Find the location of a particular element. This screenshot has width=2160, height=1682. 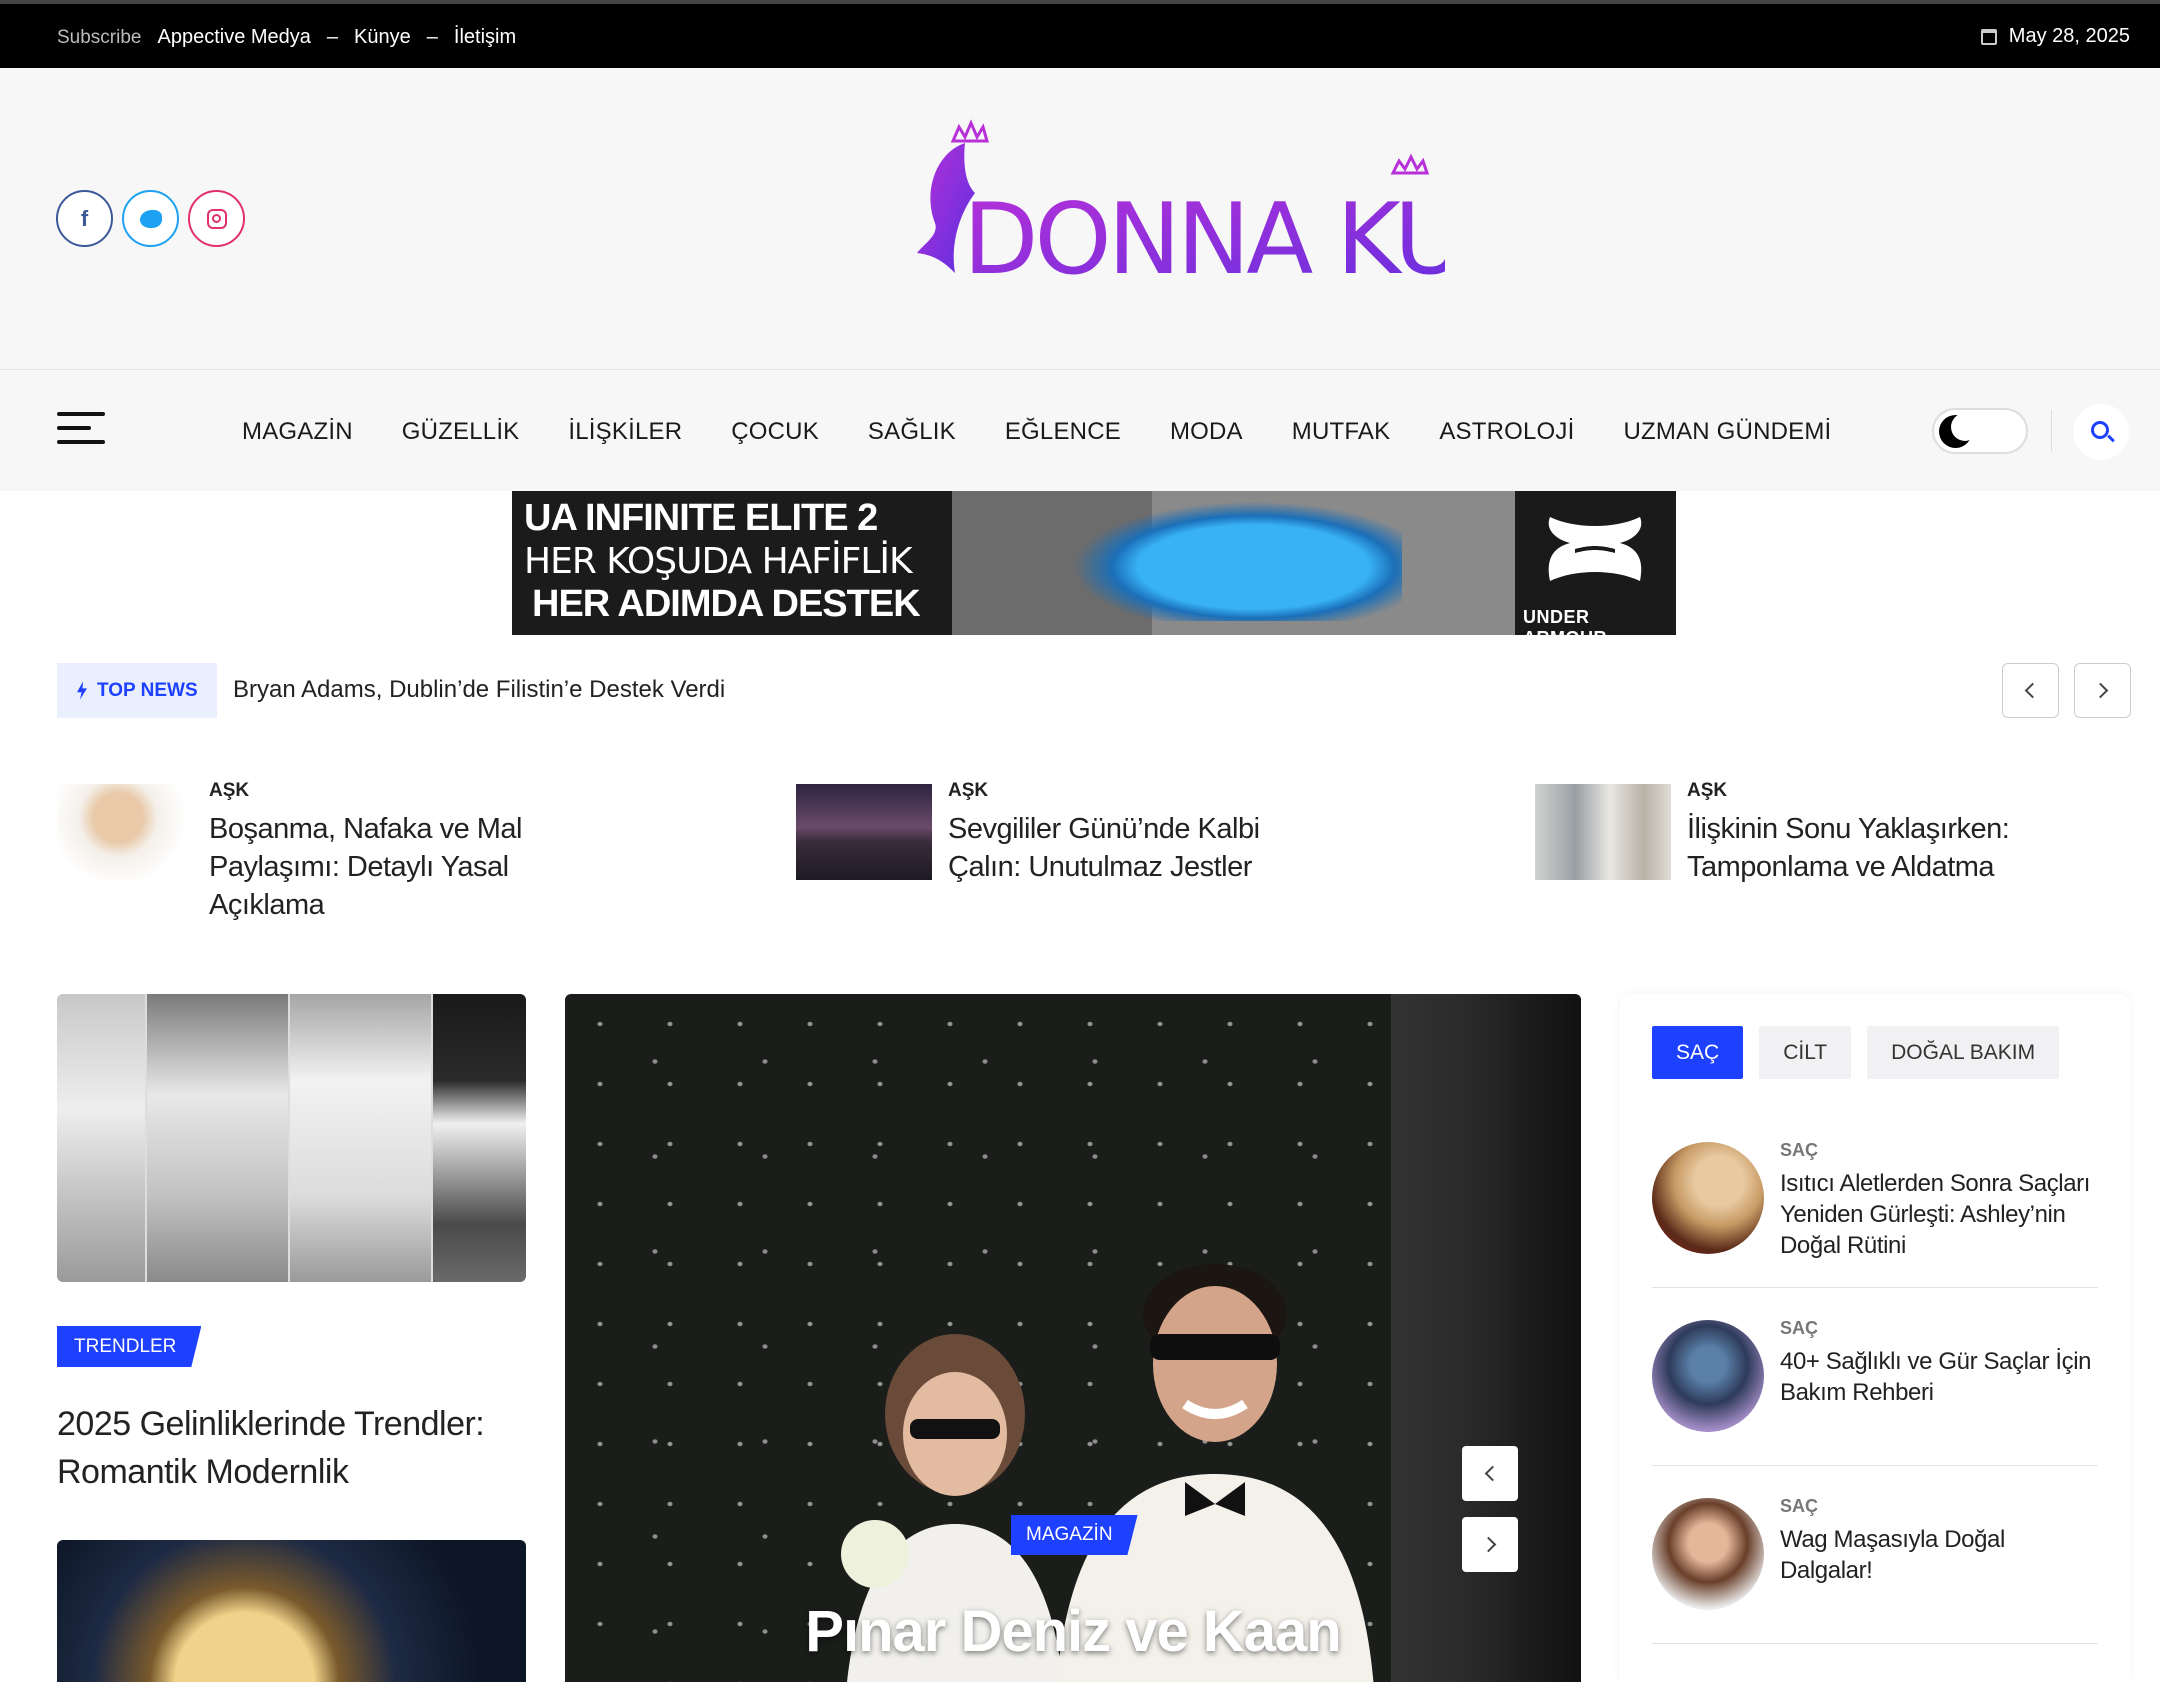

nav-item-cocuk: ÇOCUK is located at coordinates (775, 432).